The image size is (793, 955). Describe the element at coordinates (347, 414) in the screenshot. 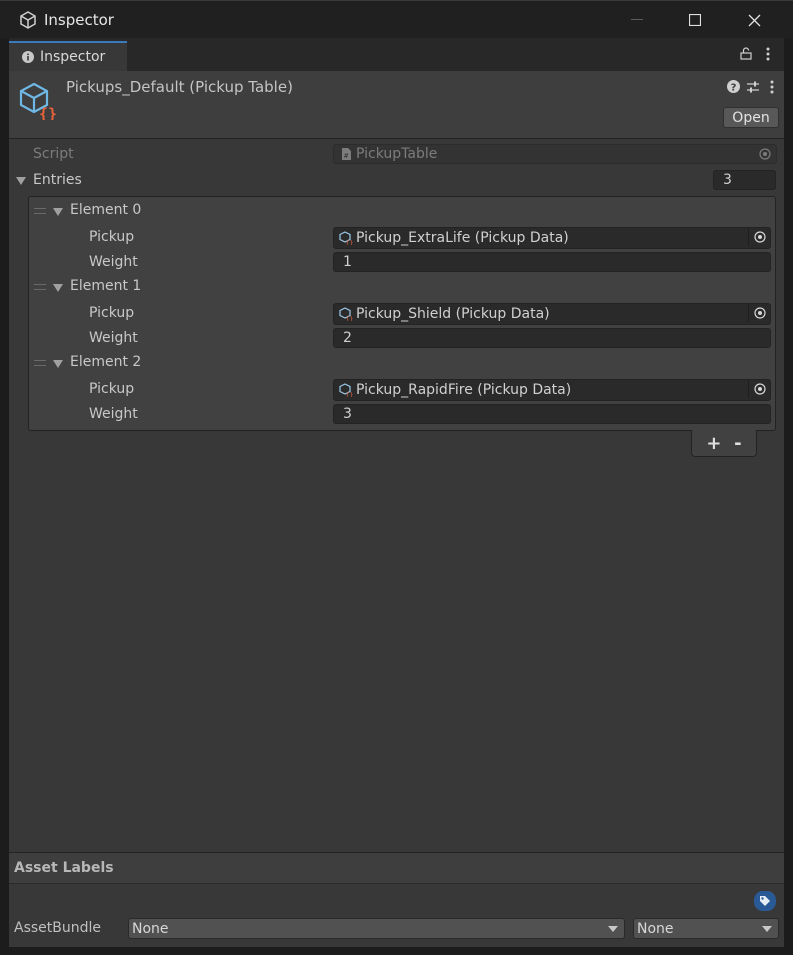

I see `element-2-weight-value: 3` at that location.